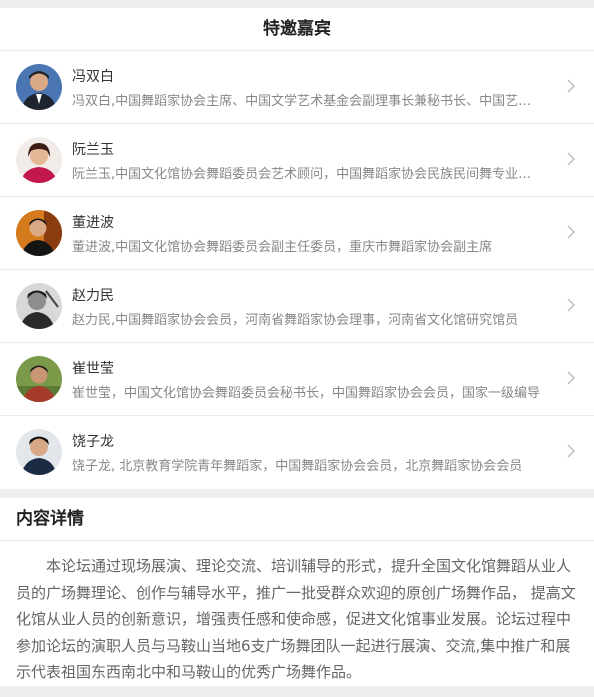  I want to click on guest-description: 崔世莹，中国文化馆协会舞蹈委员会秘书长，中国舞蹈家协会会员，国家一级编导, so click(306, 393).